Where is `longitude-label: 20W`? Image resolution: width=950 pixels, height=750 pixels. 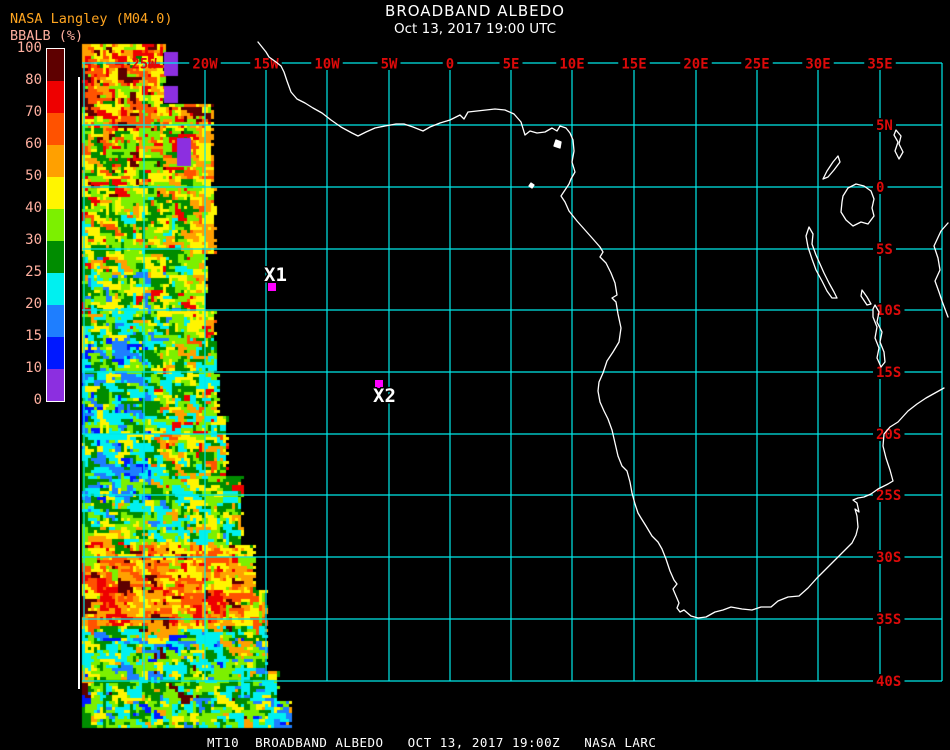
longitude-label: 20W is located at coordinates (205, 65).